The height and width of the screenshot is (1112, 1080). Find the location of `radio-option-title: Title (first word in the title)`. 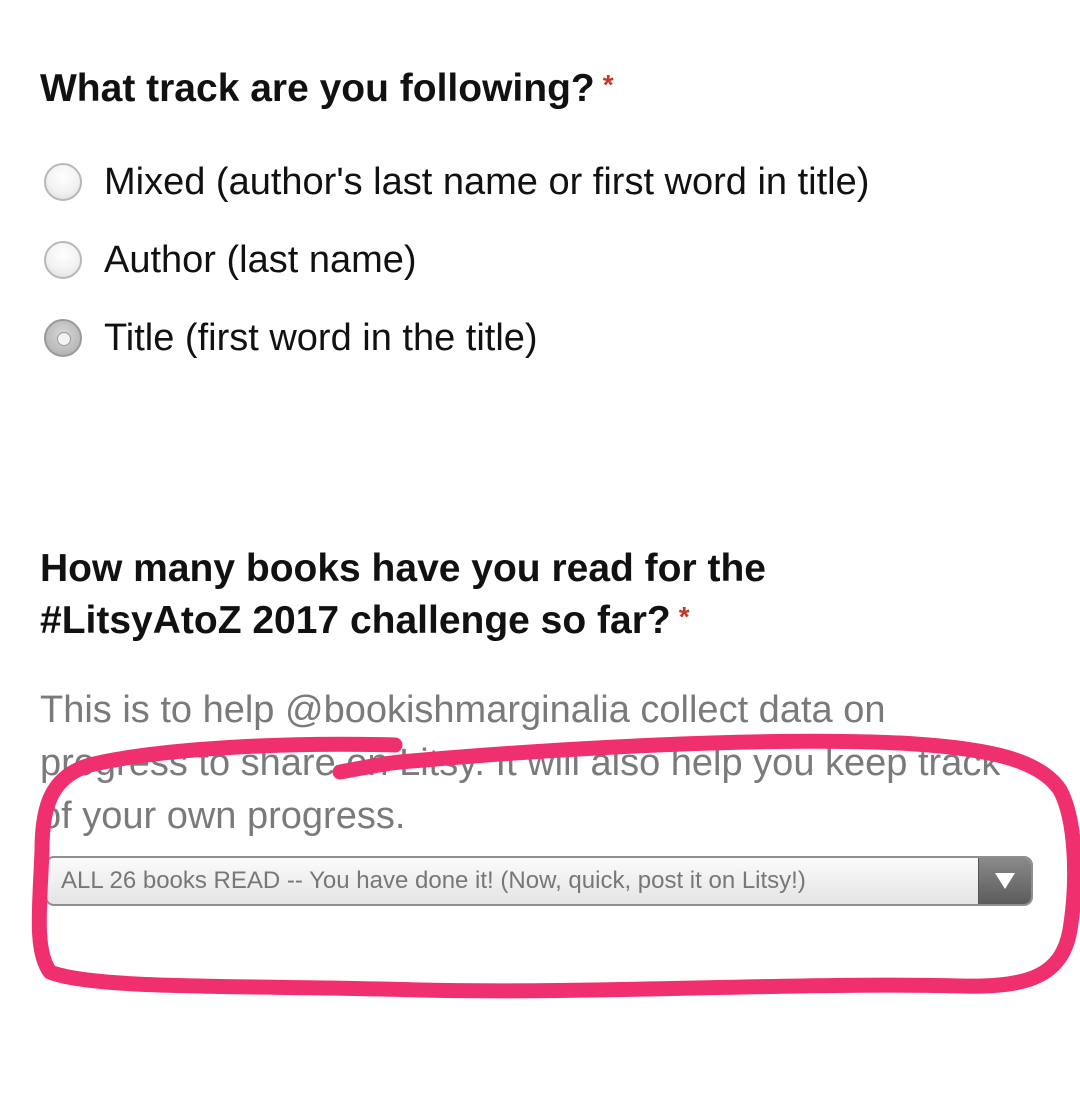

radio-option-title: Title (first word in the title) is located at coordinates (291, 338).